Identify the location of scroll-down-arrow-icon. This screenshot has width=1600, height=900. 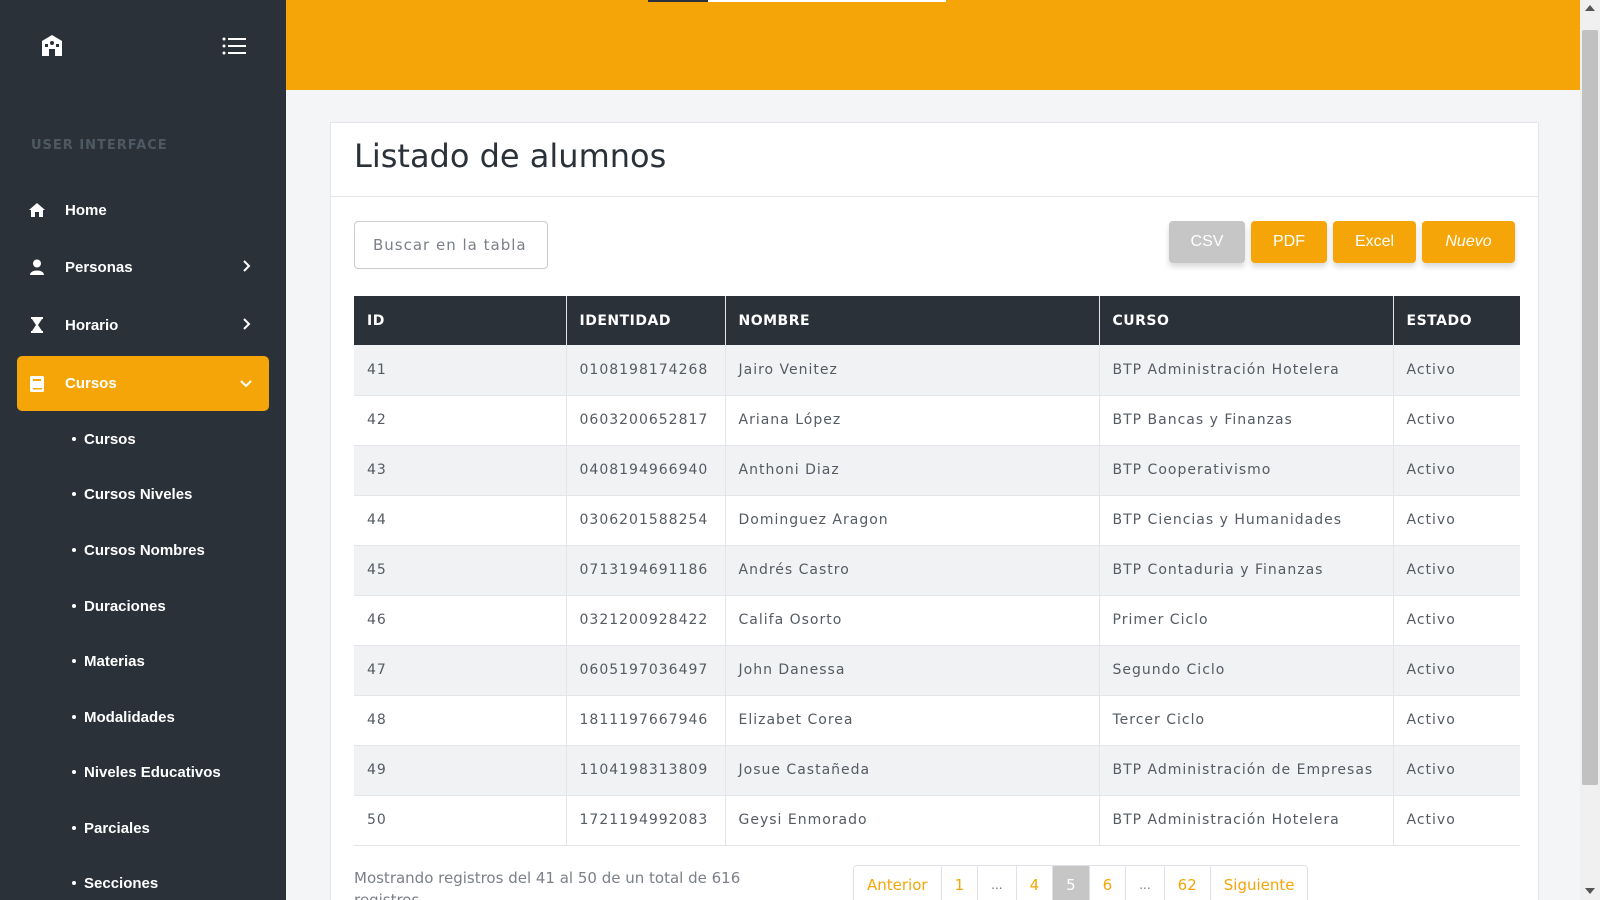
(1590, 891).